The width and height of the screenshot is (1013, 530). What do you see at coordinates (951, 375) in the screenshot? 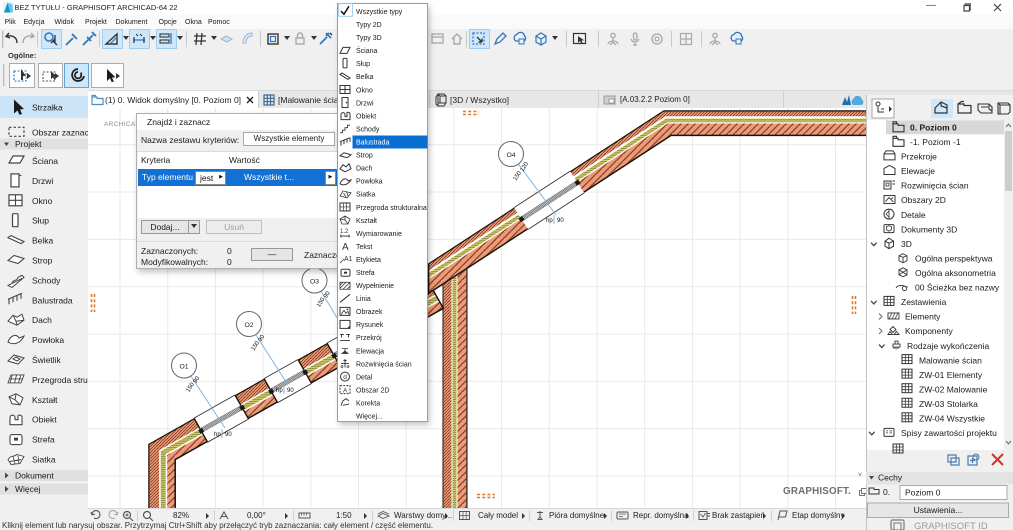
I see `svg-text: ZW-01 Elementy` at bounding box center [951, 375].